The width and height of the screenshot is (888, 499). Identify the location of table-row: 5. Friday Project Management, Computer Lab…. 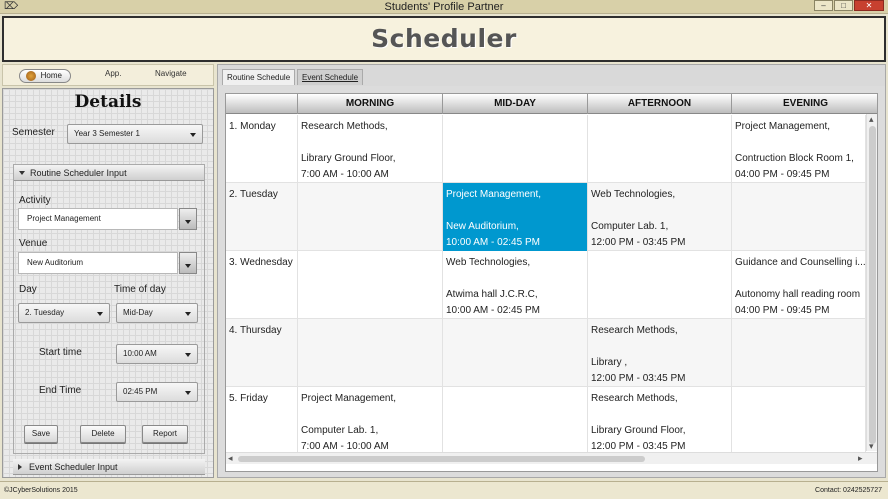
(546, 421).